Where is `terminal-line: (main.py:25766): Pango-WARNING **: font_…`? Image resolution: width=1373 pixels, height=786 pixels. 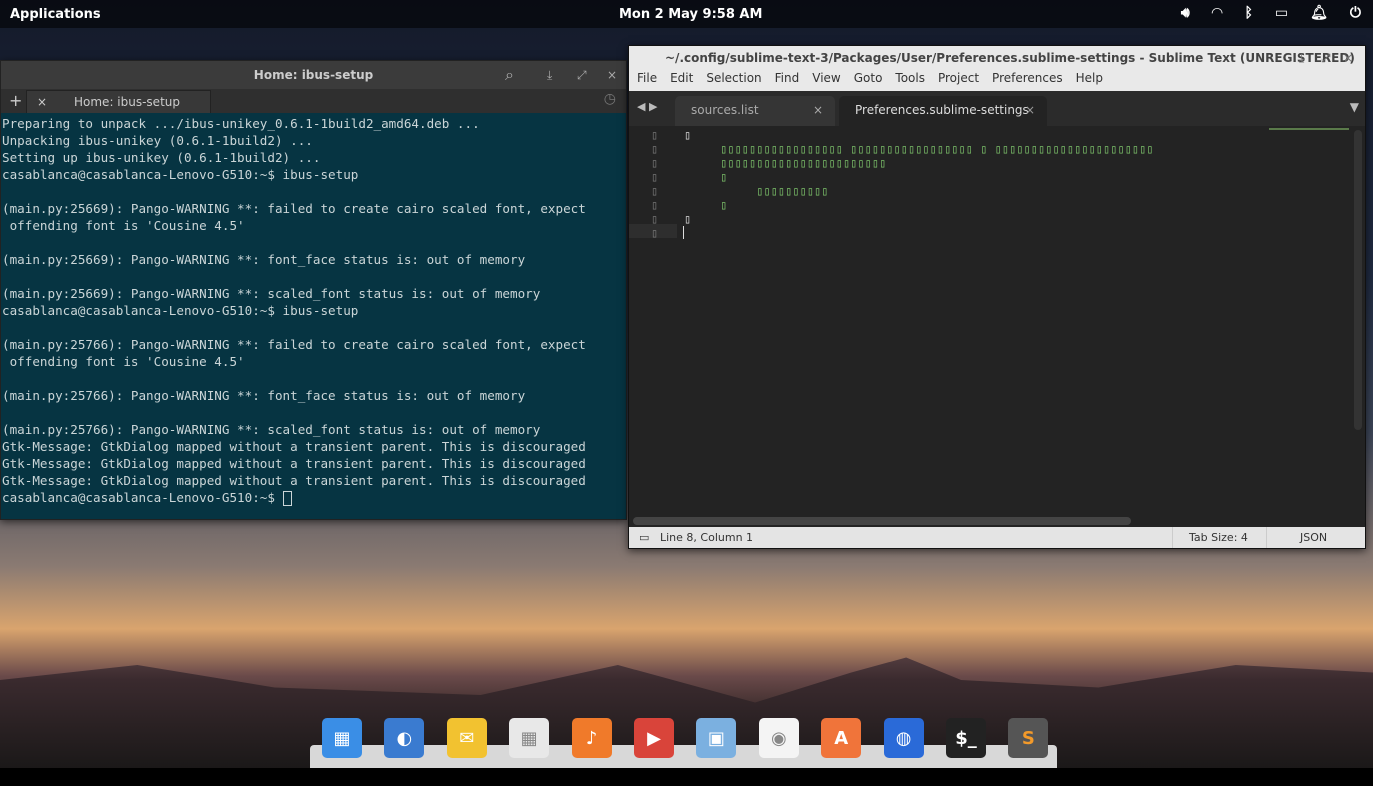
terminal-line: (main.py:25766): Pango-WARNING **: font_… is located at coordinates (264, 395).